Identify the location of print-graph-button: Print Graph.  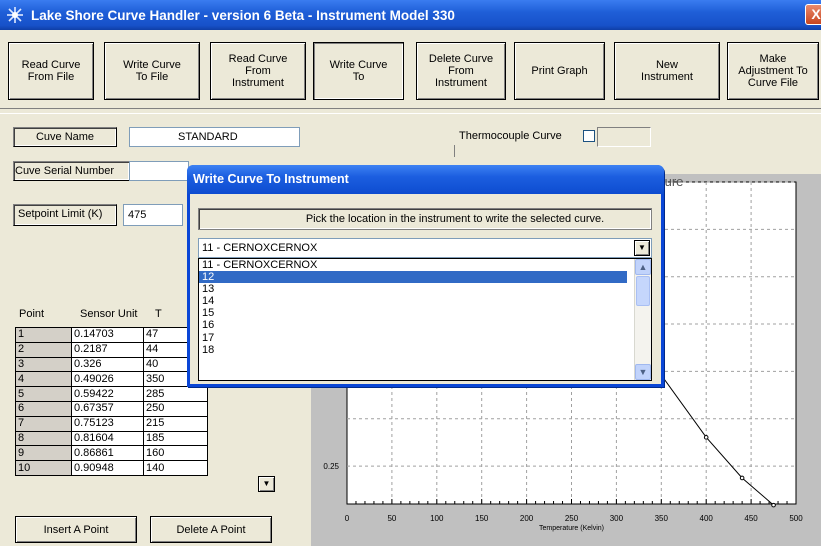
(559, 71).